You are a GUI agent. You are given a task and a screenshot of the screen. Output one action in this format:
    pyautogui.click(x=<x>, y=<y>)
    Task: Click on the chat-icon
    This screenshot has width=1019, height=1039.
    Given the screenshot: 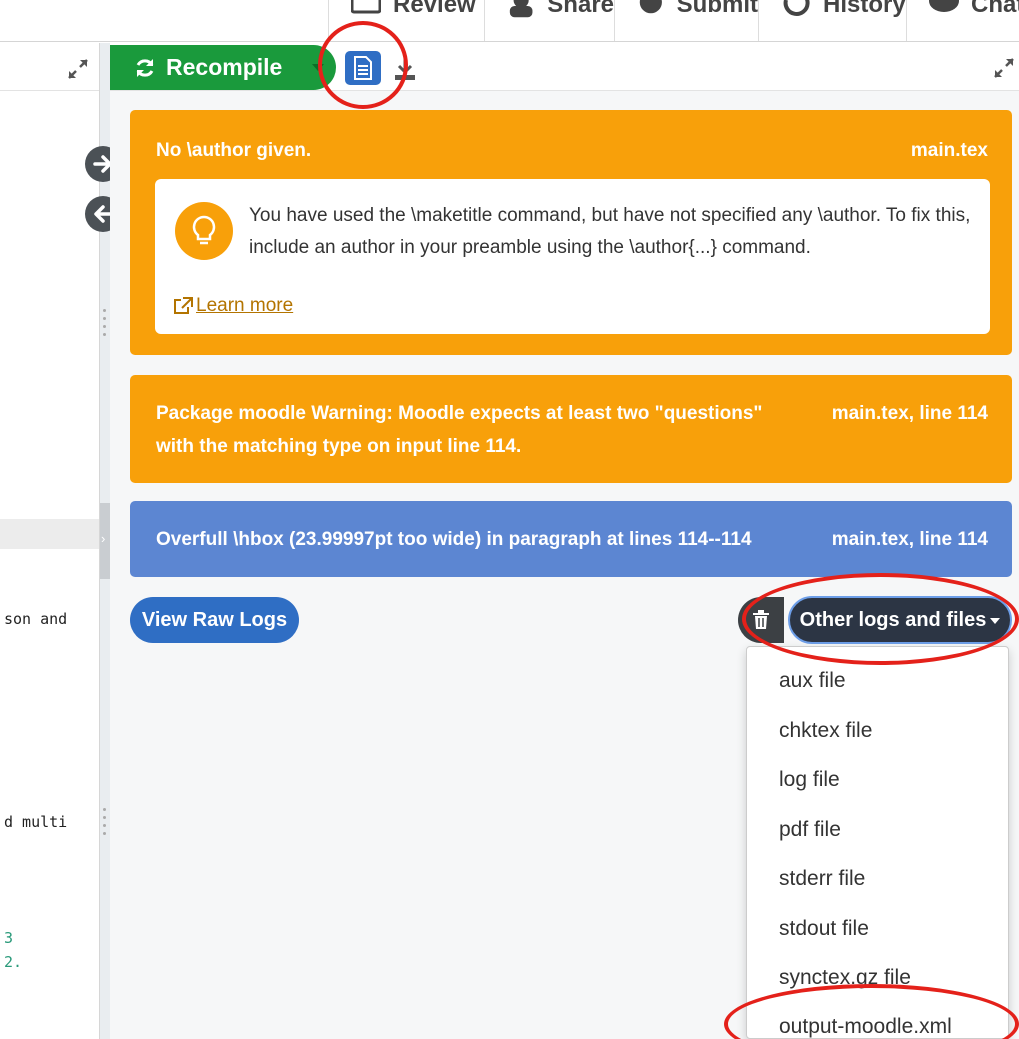 What is the action you would take?
    pyautogui.click(x=944, y=6)
    